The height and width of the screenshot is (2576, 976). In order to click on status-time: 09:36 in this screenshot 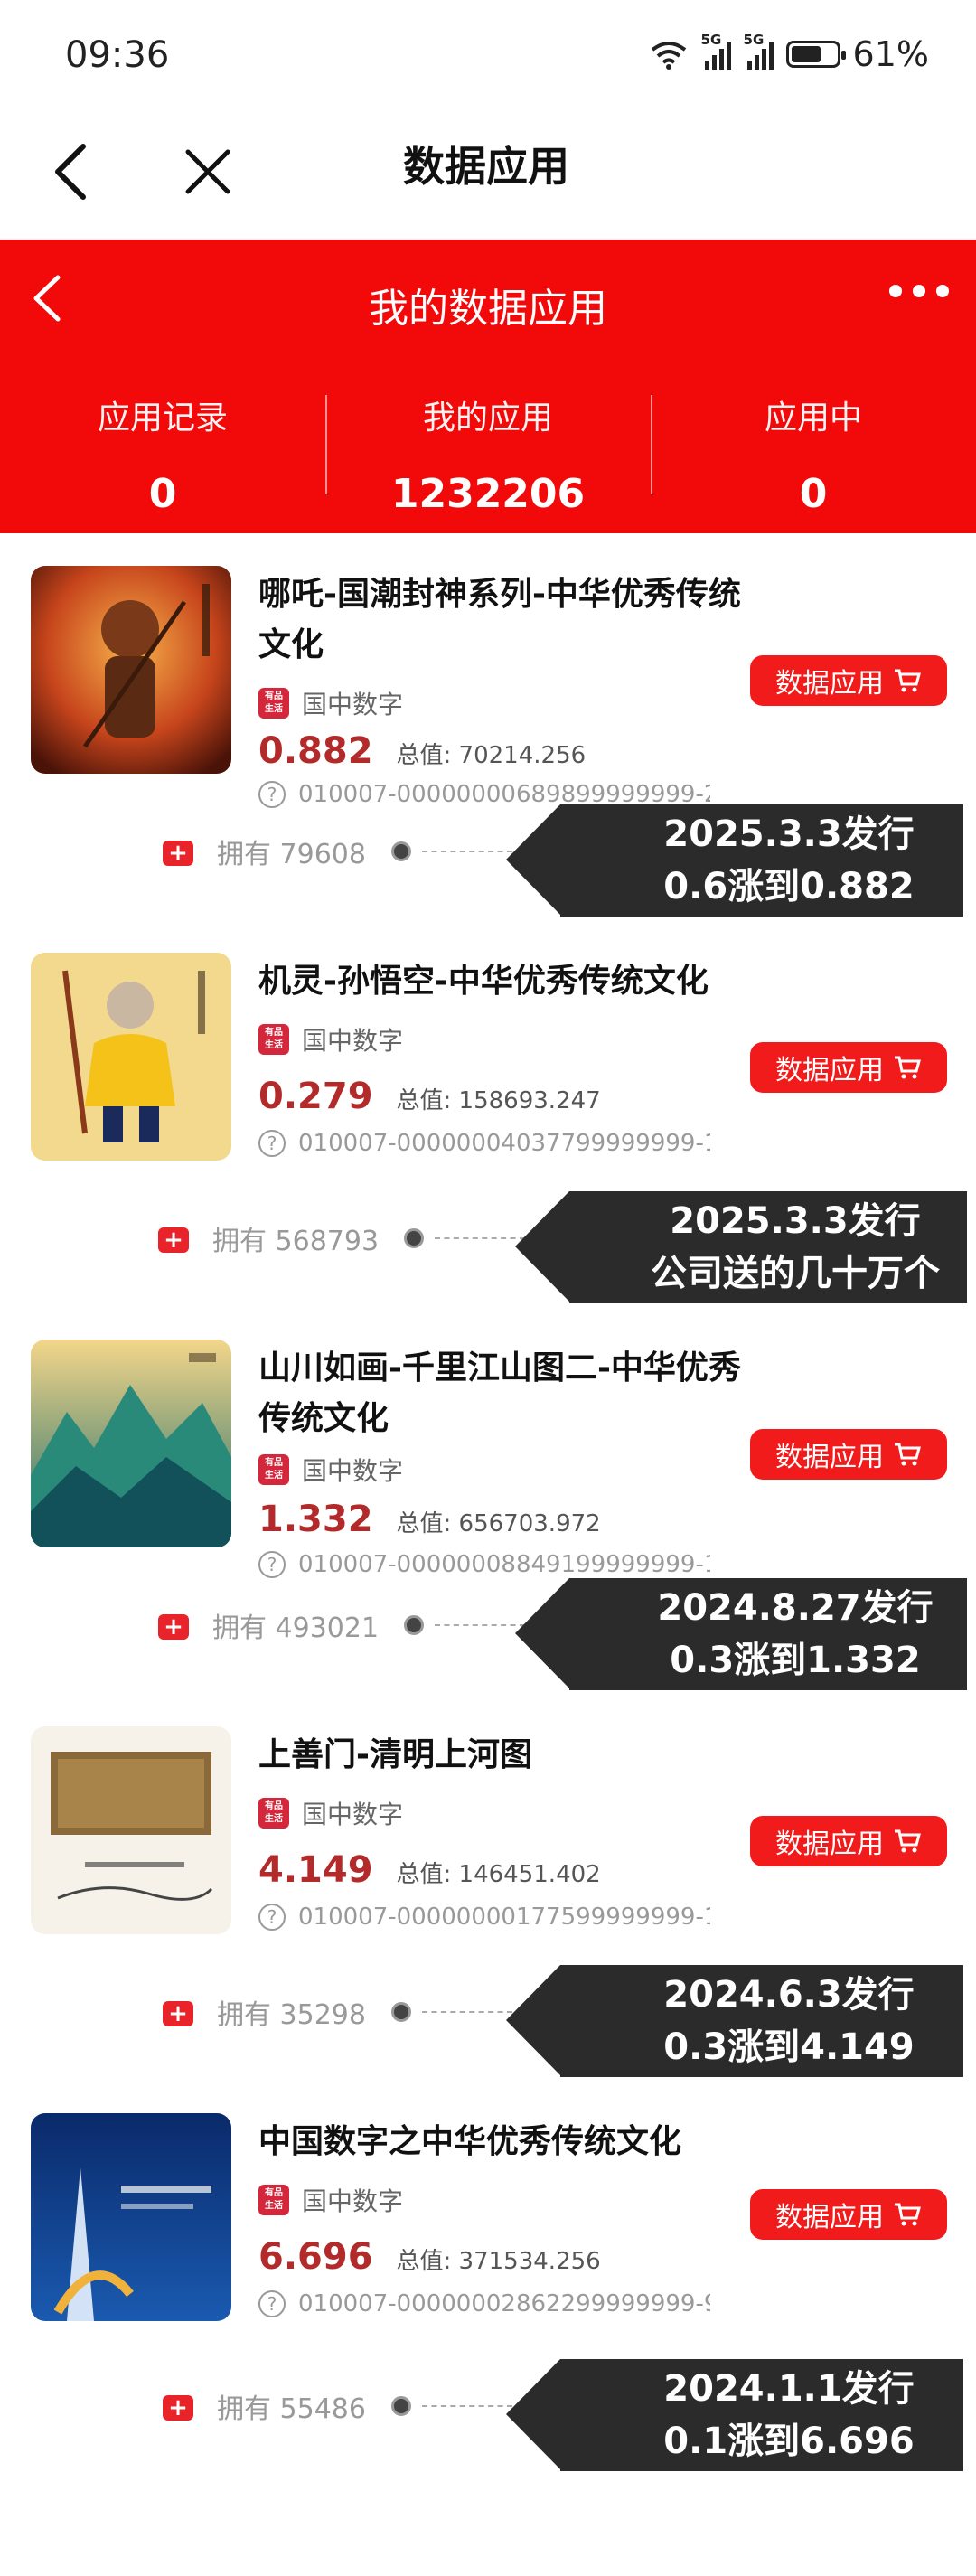, I will do `click(118, 55)`.